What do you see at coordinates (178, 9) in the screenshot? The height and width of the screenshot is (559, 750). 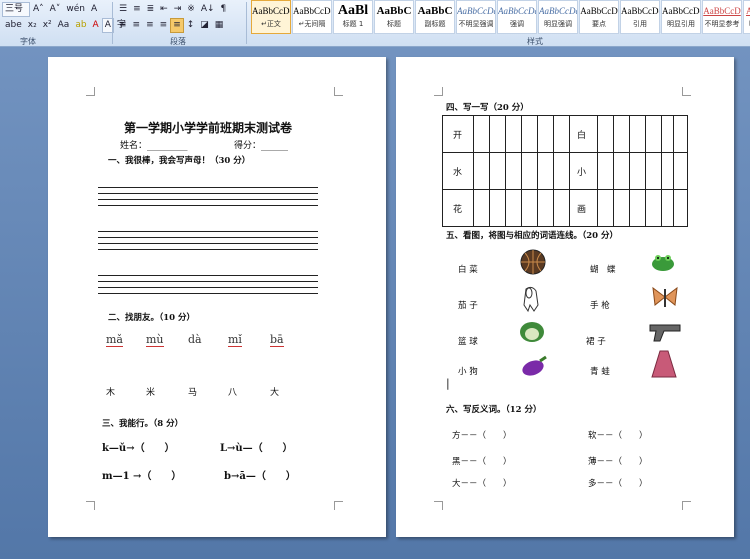 I see `increase-indent-icon: ⇥` at bounding box center [178, 9].